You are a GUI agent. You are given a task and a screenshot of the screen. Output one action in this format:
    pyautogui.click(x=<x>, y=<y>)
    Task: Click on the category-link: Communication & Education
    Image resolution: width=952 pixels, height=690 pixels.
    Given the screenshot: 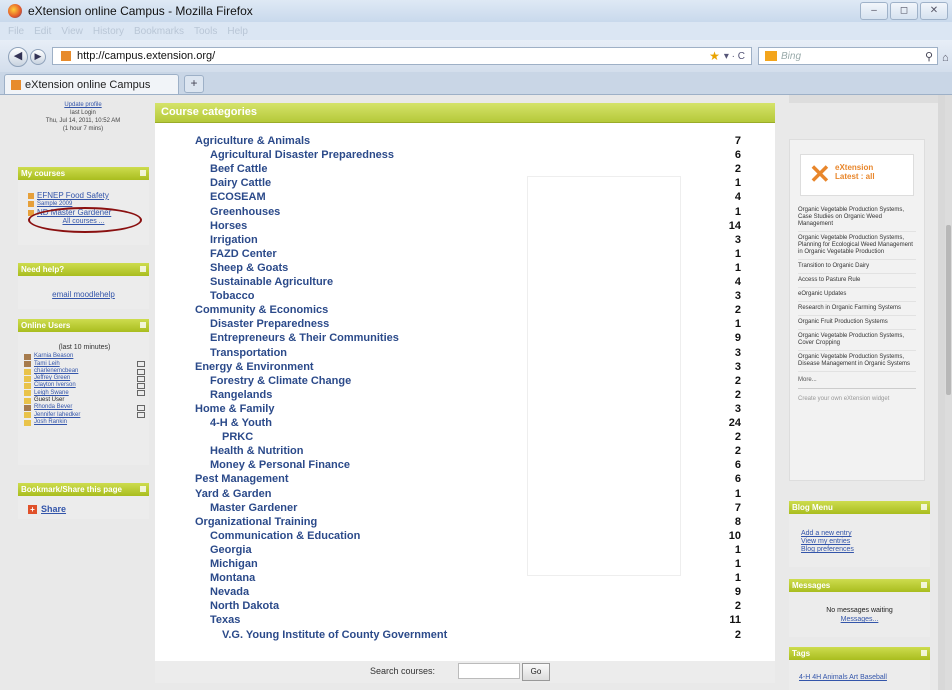 What is the action you would take?
    pyautogui.click(x=285, y=536)
    